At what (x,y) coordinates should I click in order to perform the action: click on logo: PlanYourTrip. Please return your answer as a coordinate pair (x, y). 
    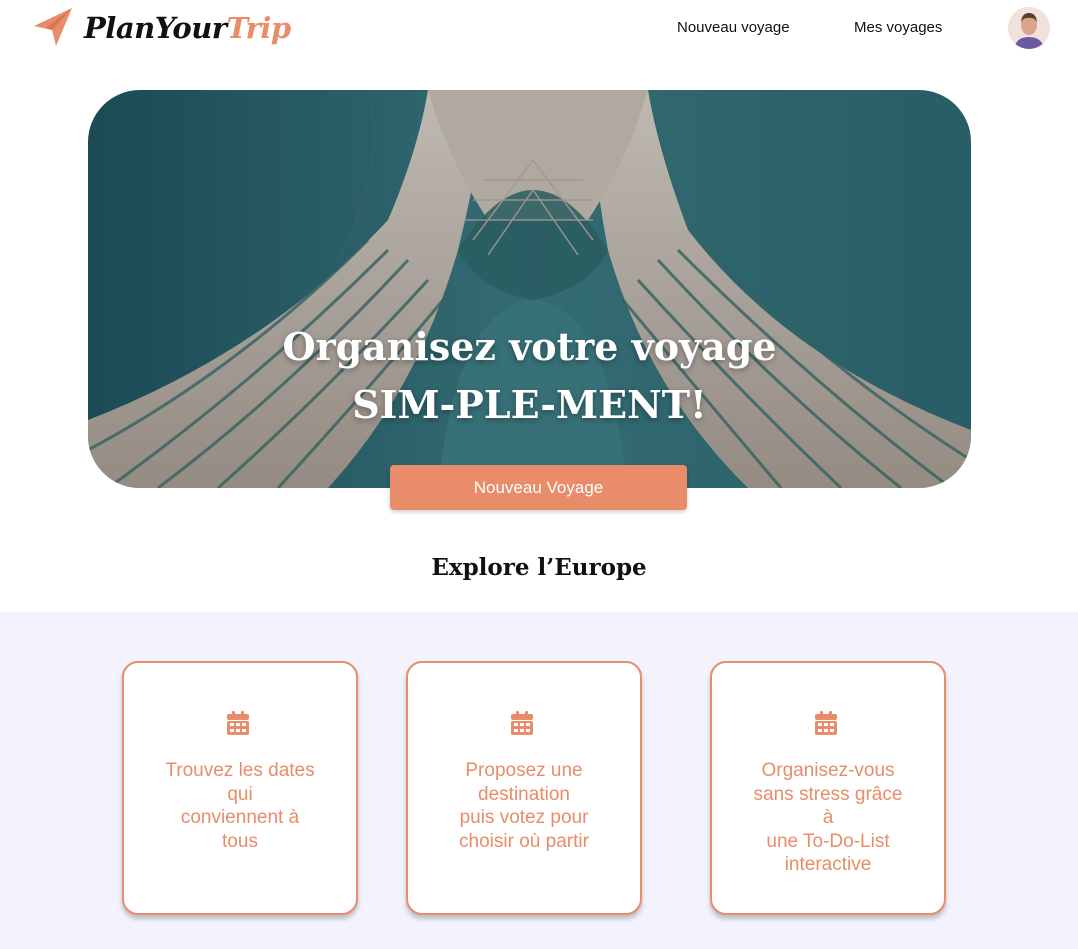
    Looking at the image, I should click on (161, 28).